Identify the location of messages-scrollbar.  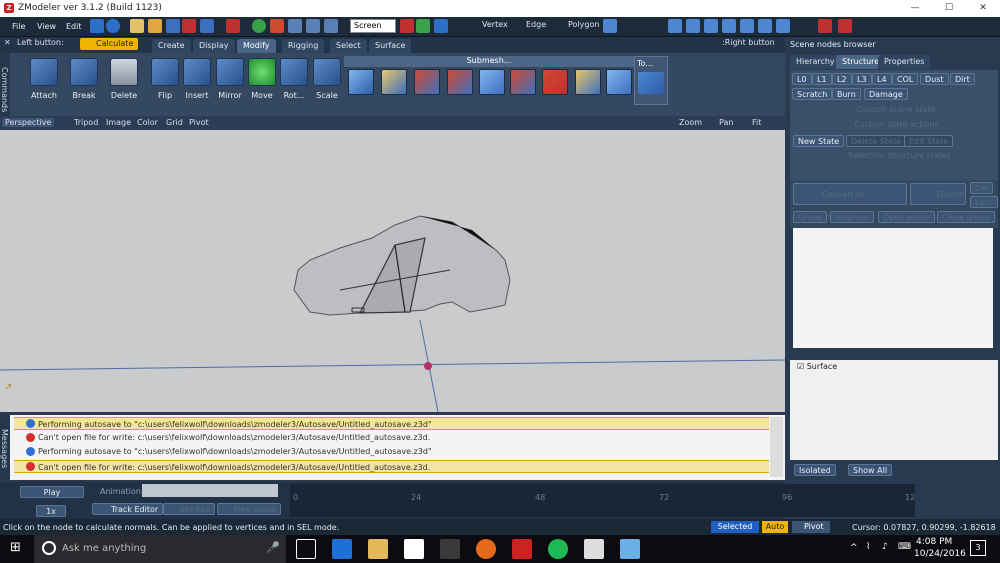
(776, 447).